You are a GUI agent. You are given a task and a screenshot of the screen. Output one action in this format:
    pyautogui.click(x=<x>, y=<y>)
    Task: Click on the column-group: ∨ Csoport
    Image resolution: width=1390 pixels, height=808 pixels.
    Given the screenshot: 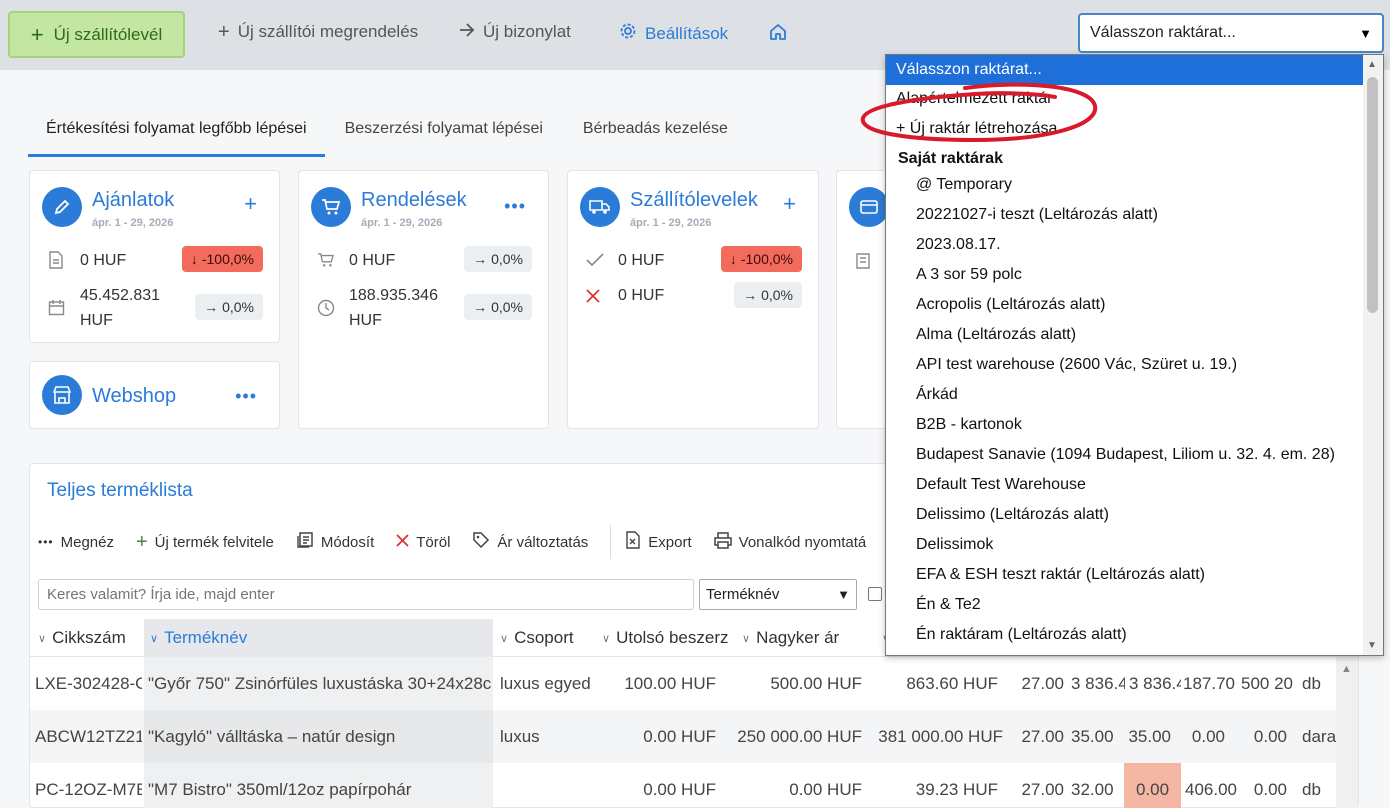 What is the action you would take?
    pyautogui.click(x=550, y=638)
    